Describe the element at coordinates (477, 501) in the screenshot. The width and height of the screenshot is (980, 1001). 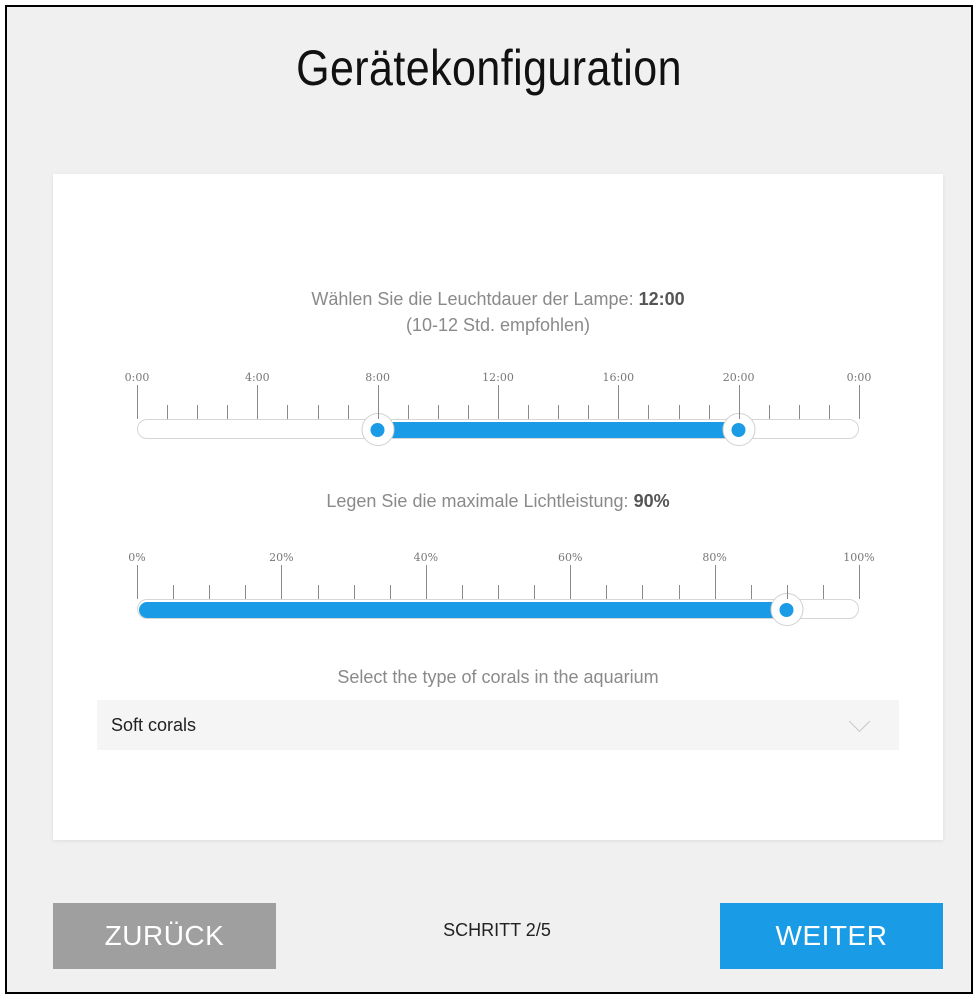
I see `power-label-text: Legen Sie die maximale Lichtleistung:` at that location.